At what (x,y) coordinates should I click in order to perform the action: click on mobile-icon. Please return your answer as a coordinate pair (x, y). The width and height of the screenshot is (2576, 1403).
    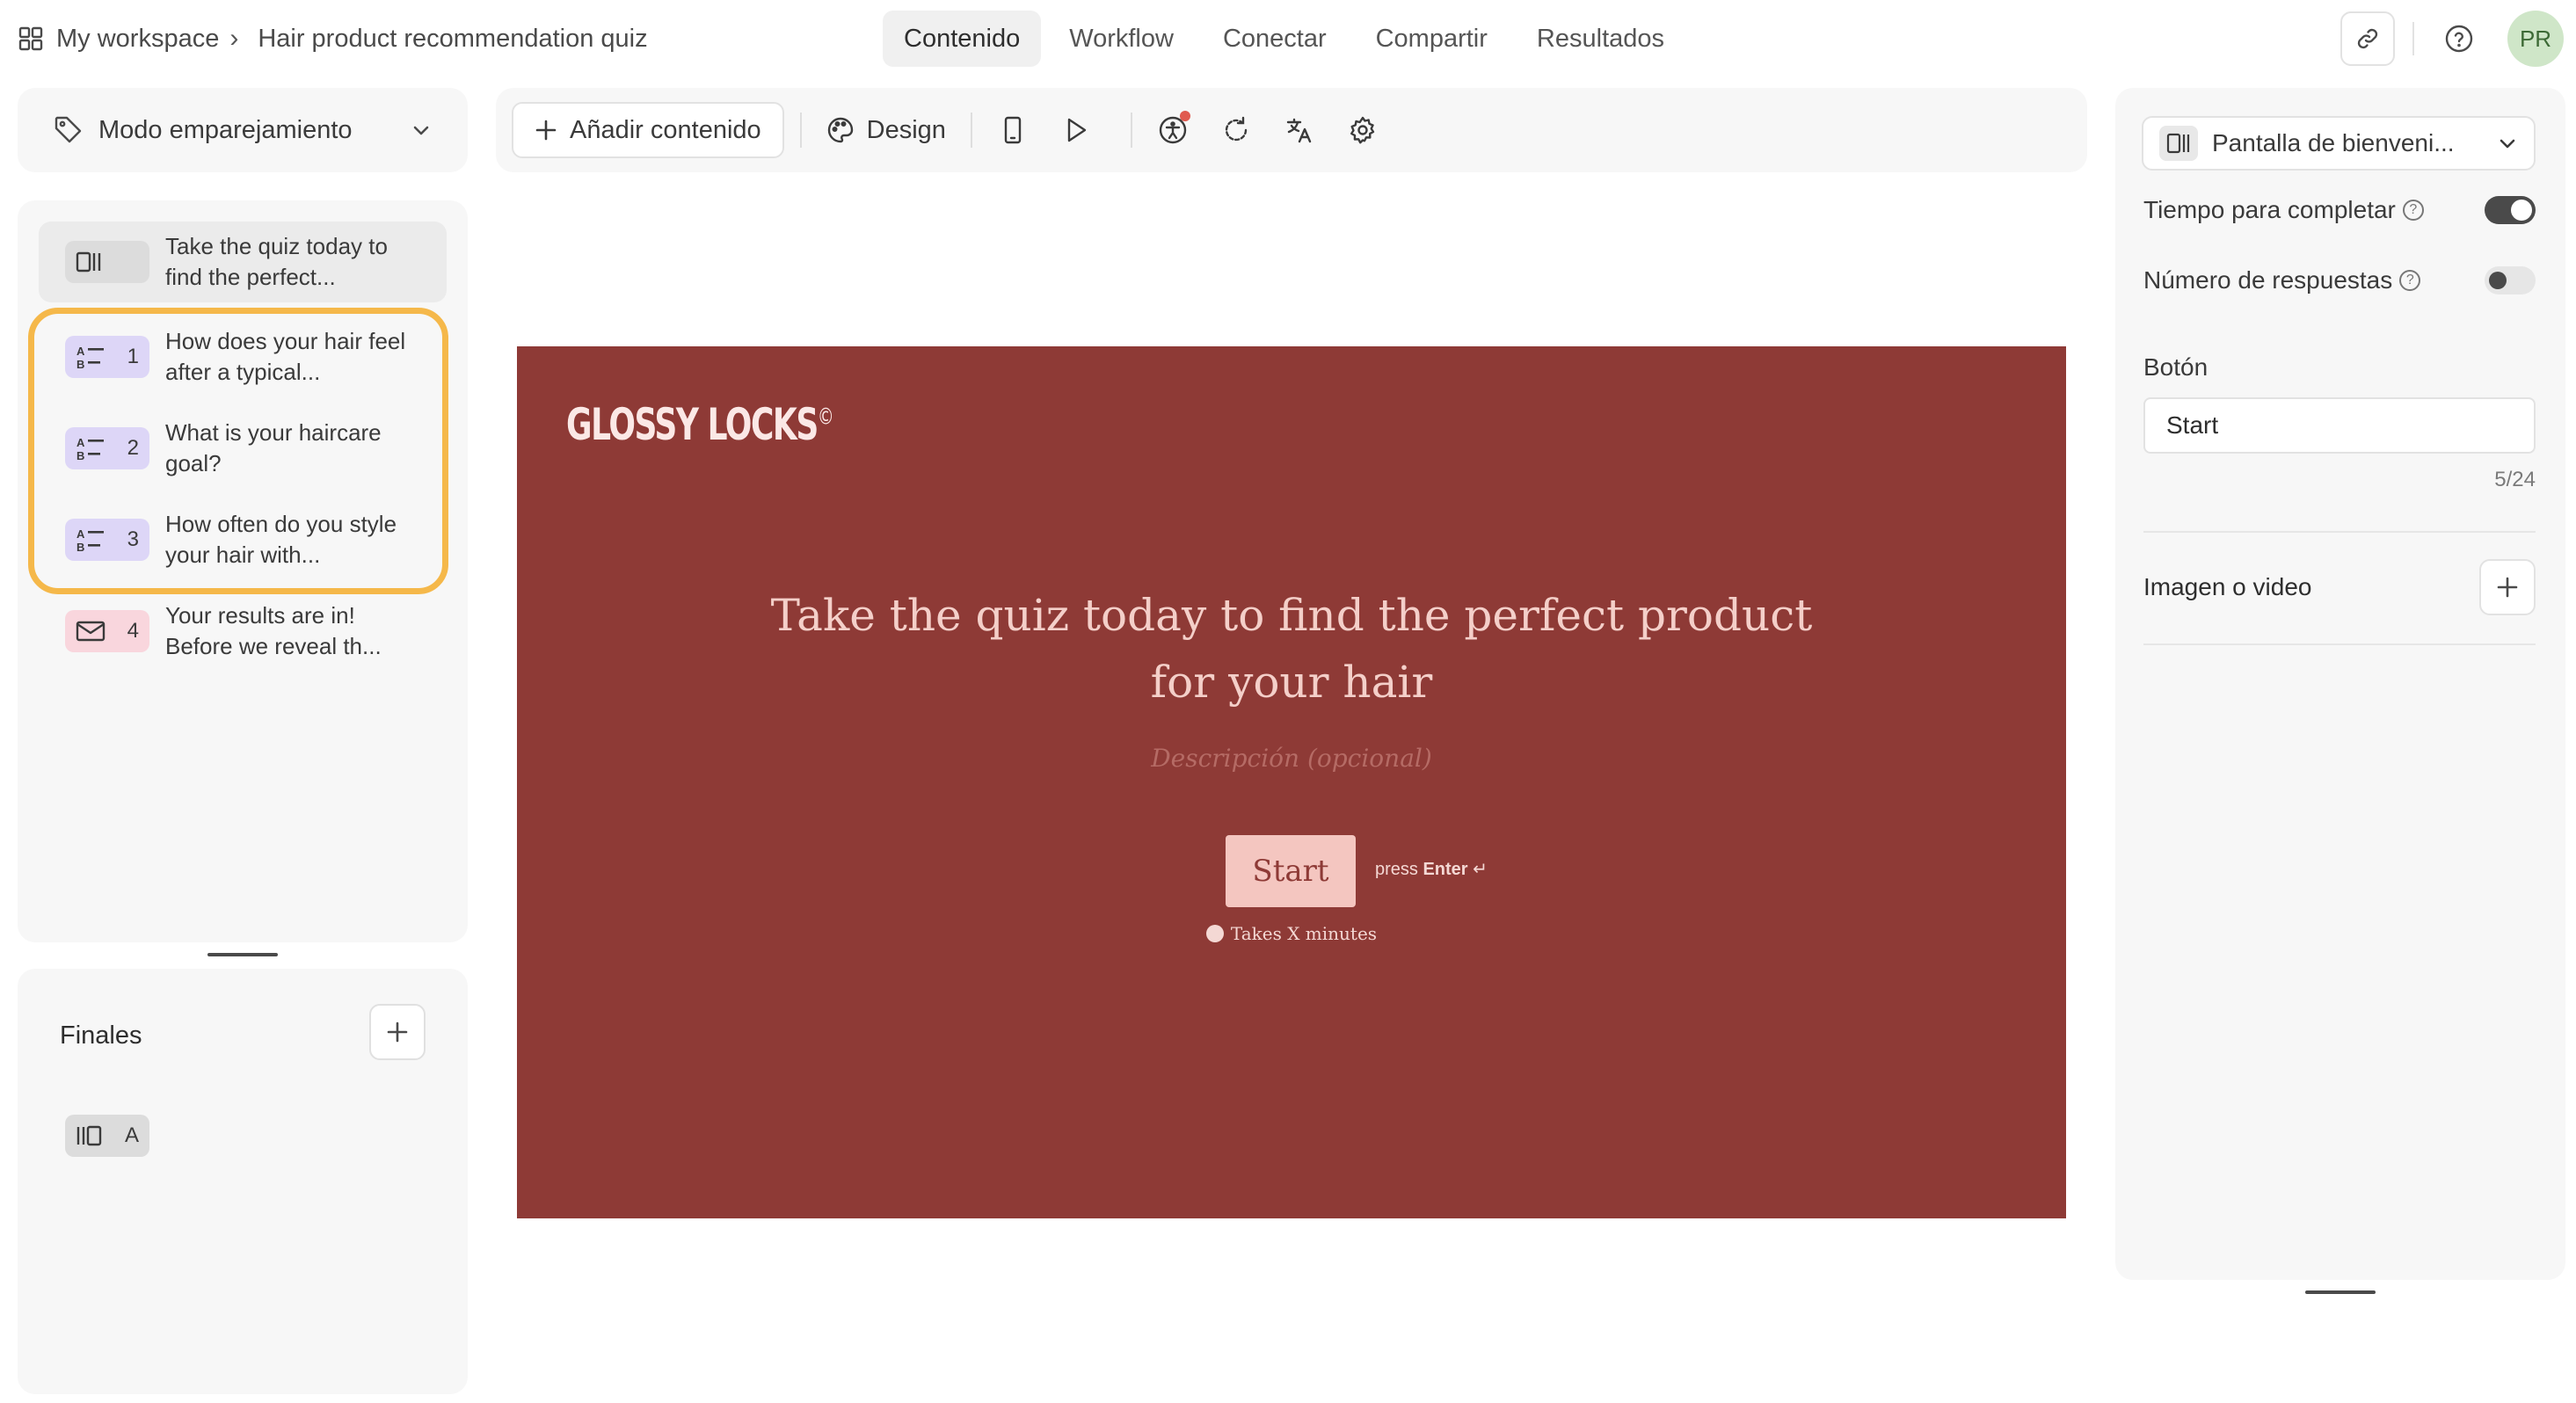
    Looking at the image, I should click on (1012, 130).